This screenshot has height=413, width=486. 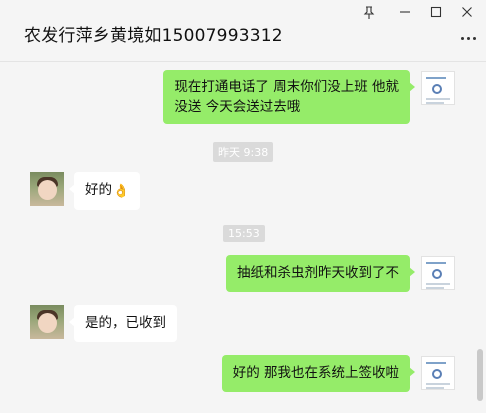 I want to click on message-text: 是的，已收到, so click(x=125, y=323).